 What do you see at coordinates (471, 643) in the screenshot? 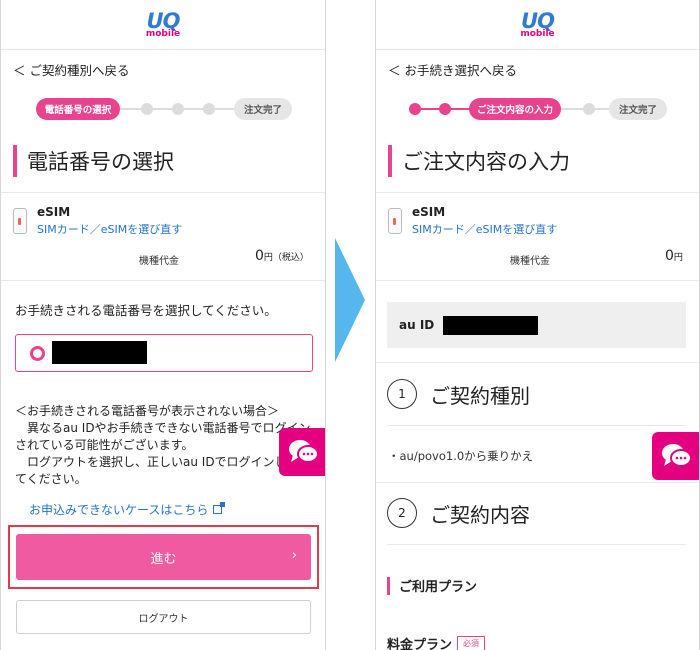
I see `required-badge: 必須` at bounding box center [471, 643].